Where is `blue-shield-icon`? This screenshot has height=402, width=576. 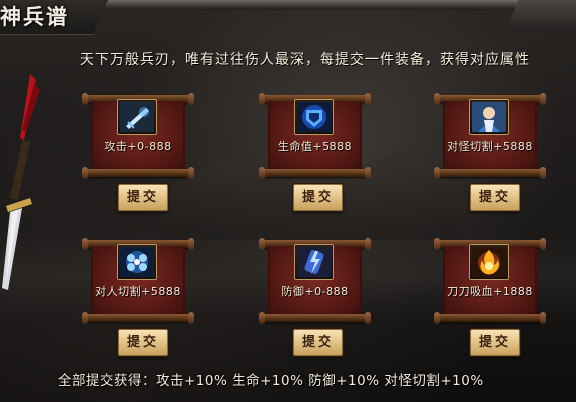 blue-shield-icon is located at coordinates (314, 117).